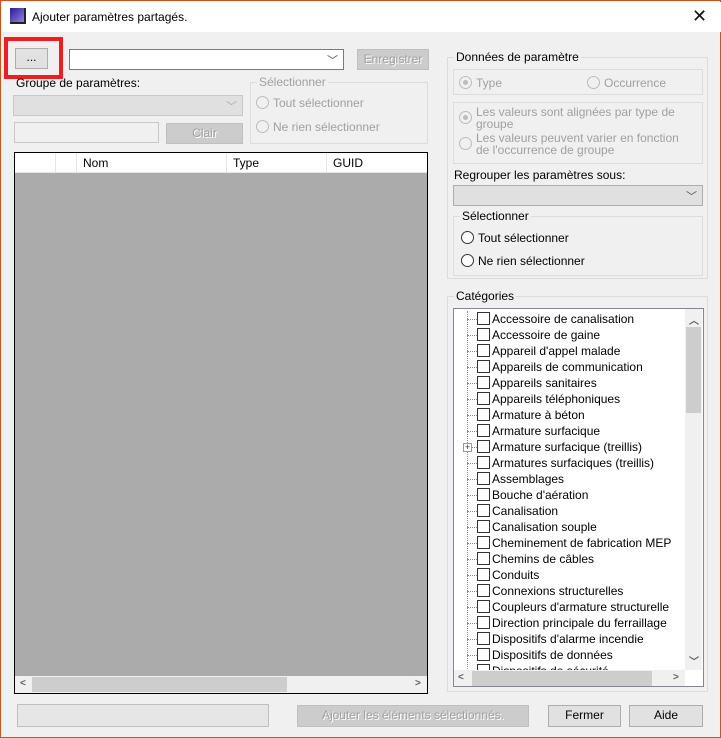  What do you see at coordinates (564, 591) in the screenshot?
I see `category-item: Connexions structurelles` at bounding box center [564, 591].